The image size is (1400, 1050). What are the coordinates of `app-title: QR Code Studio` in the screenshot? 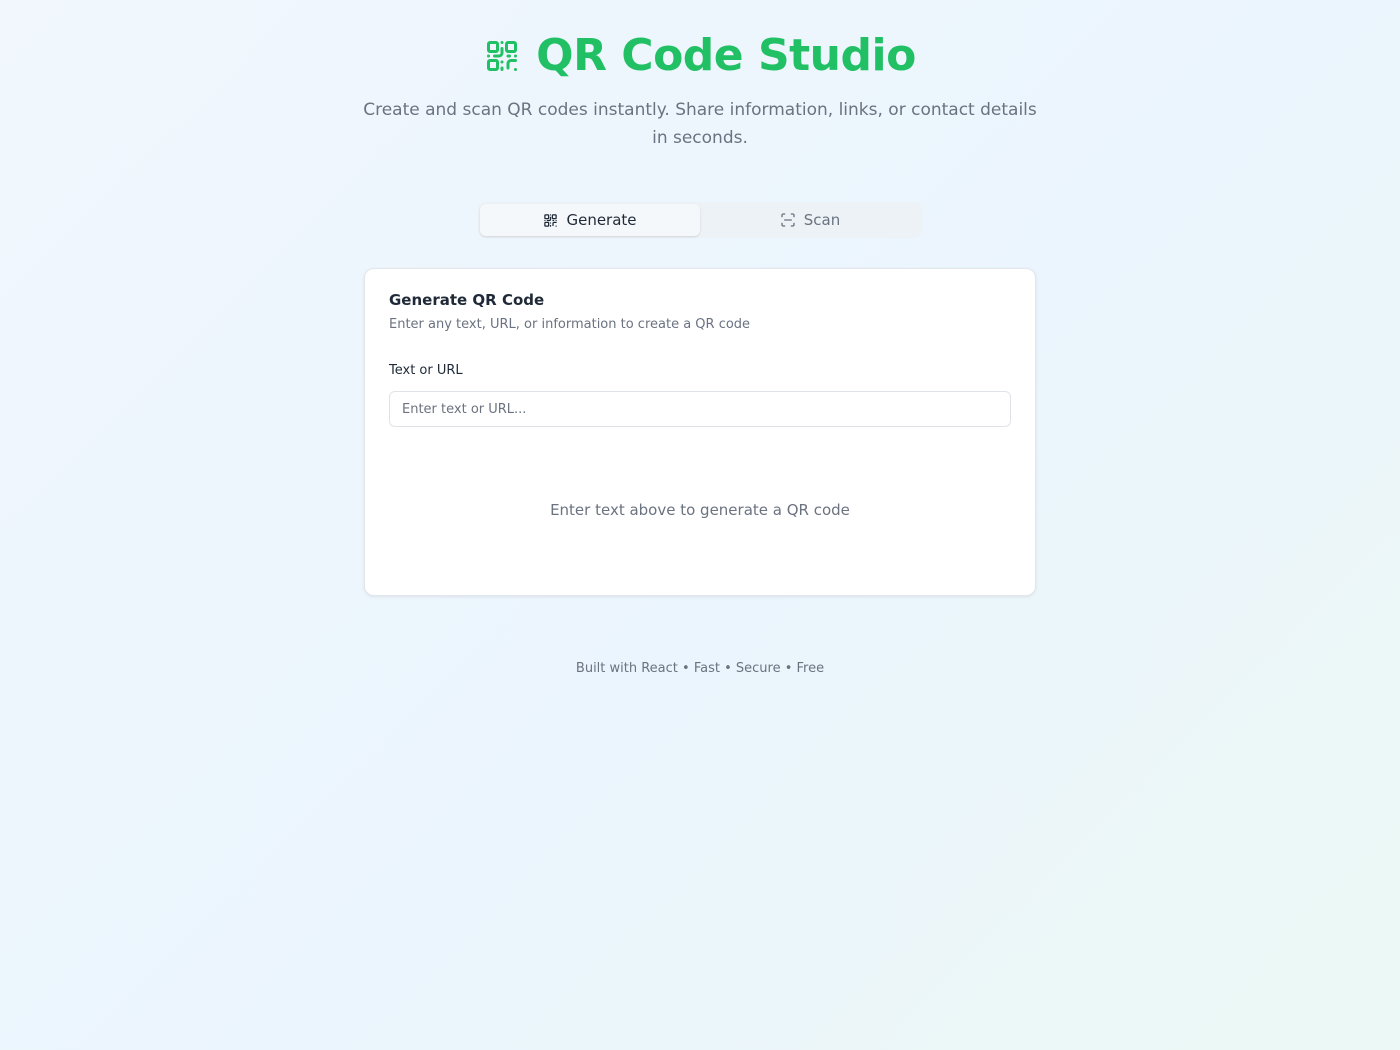 It's located at (726, 55).